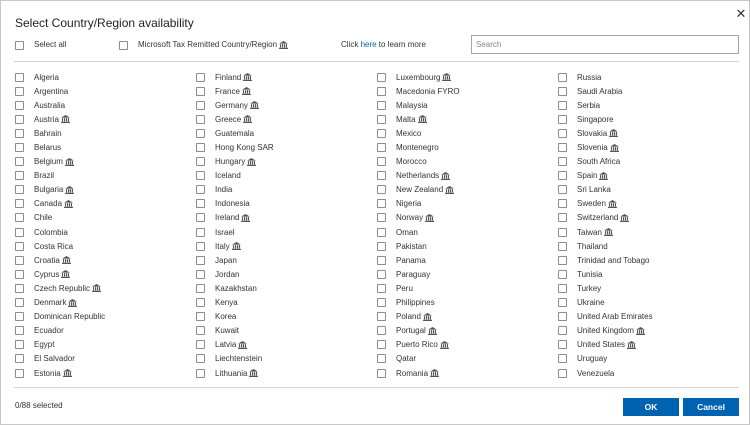 Image resolution: width=750 pixels, height=425 pixels. What do you see at coordinates (235, 274) in the screenshot?
I see `country-option: Jordan` at bounding box center [235, 274].